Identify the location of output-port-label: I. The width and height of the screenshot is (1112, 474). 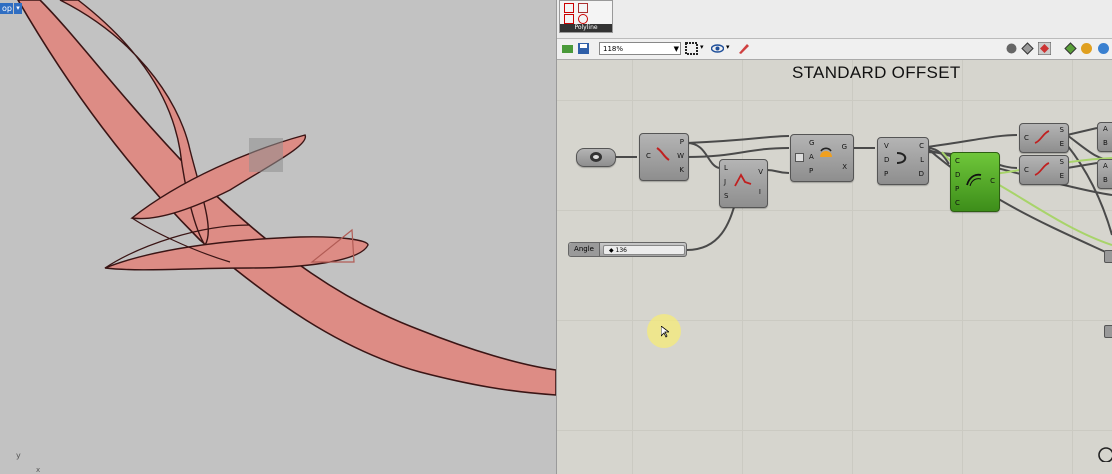
(759, 192).